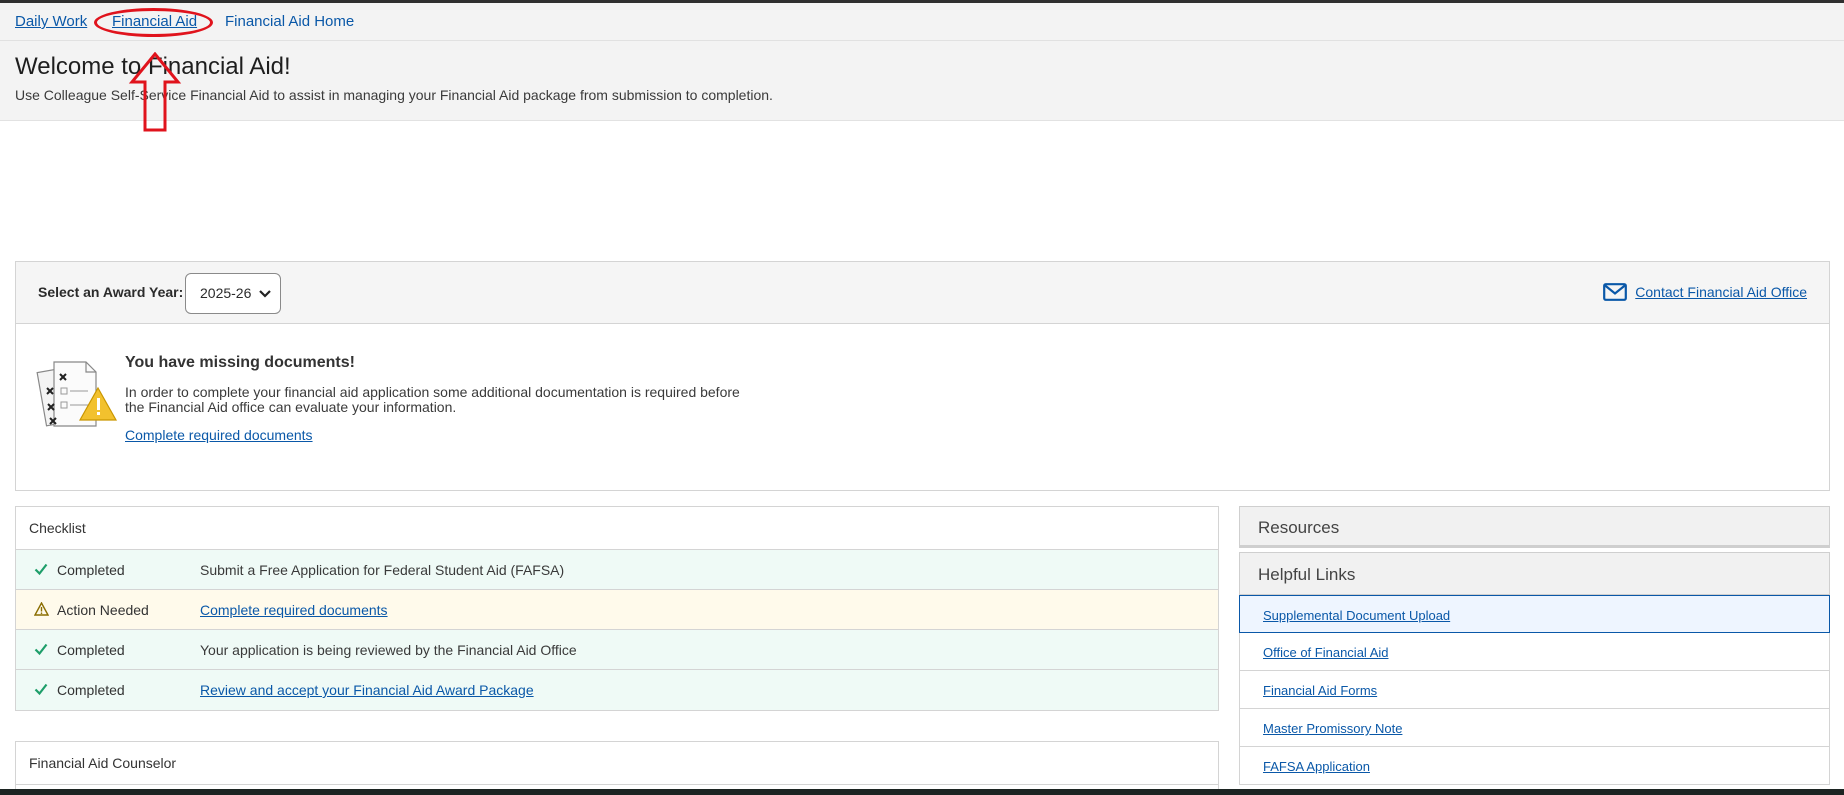 Image resolution: width=1844 pixels, height=795 pixels. What do you see at coordinates (294, 610) in the screenshot?
I see `complete-documents-task-link: Complete required documents` at bounding box center [294, 610].